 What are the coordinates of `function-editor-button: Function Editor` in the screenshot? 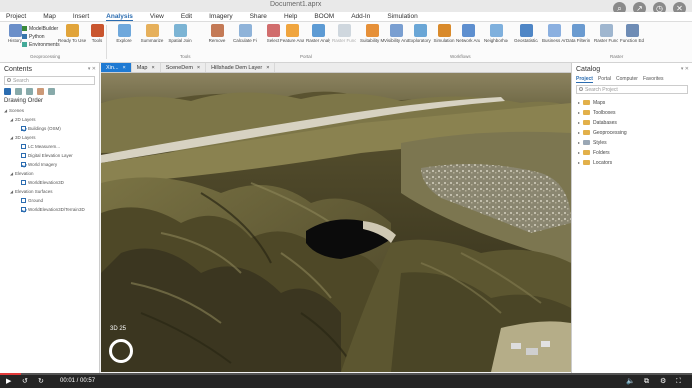 It's located at (632, 39).